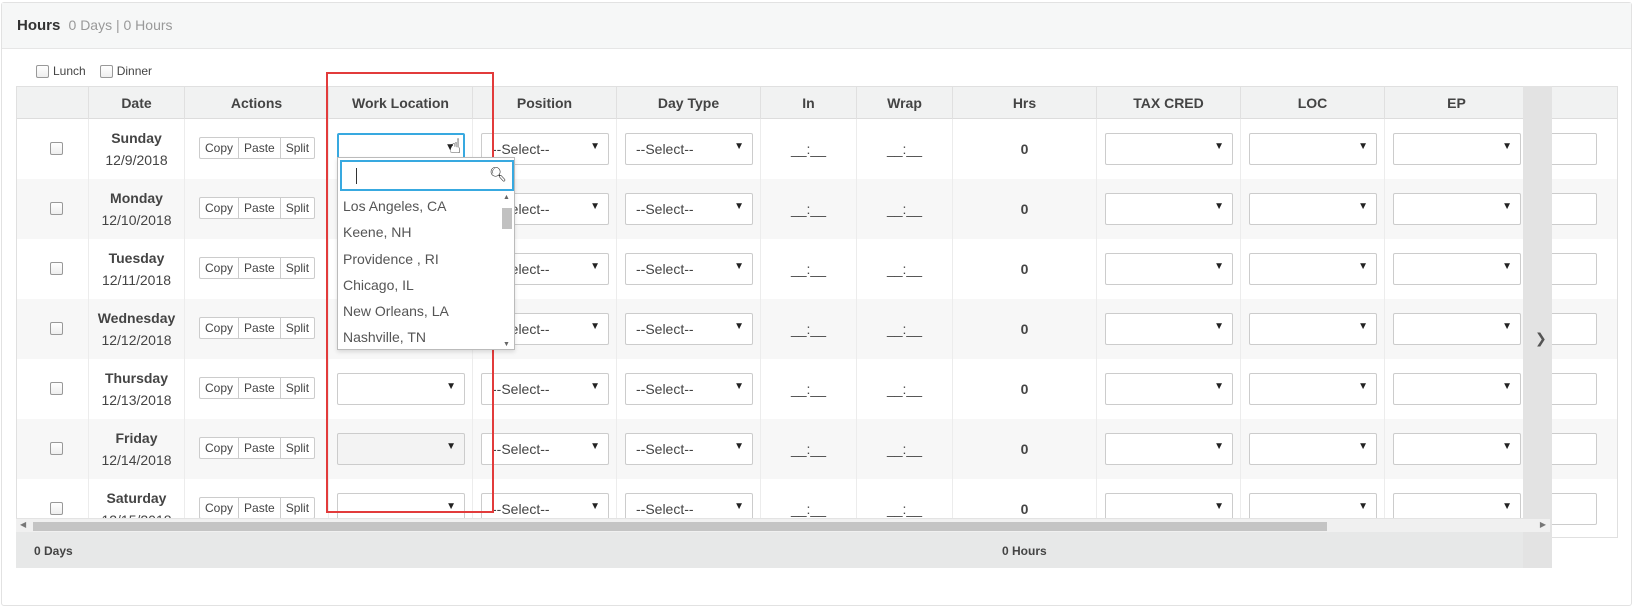 This screenshot has height=610, width=1633. What do you see at coordinates (61, 71) in the screenshot?
I see `lunch-option: Lunch` at bounding box center [61, 71].